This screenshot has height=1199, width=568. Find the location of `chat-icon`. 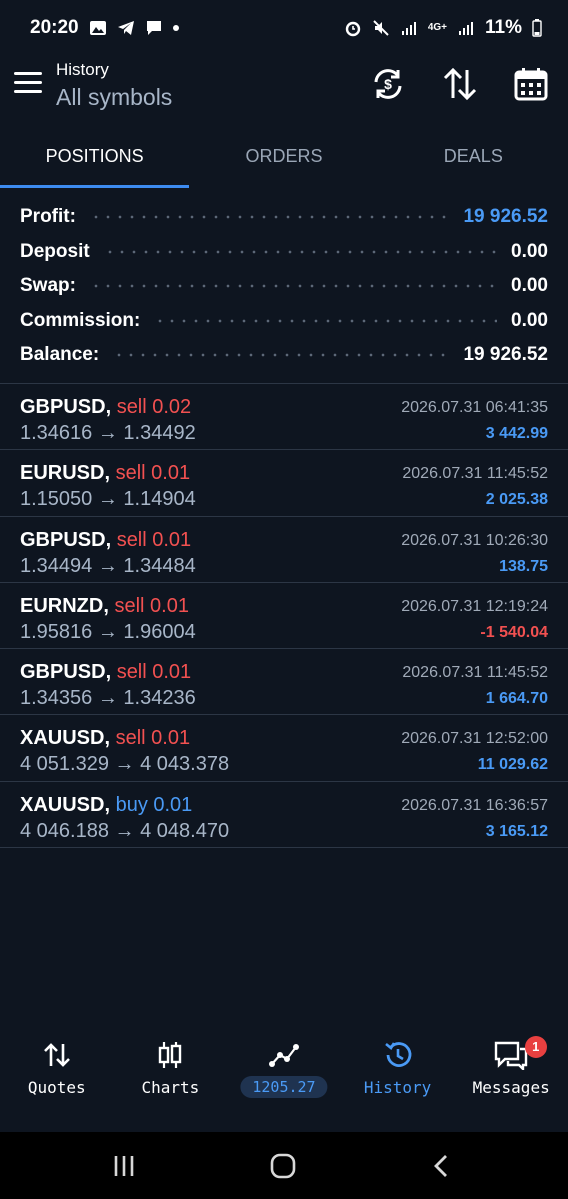

chat-icon is located at coordinates (153, 28).